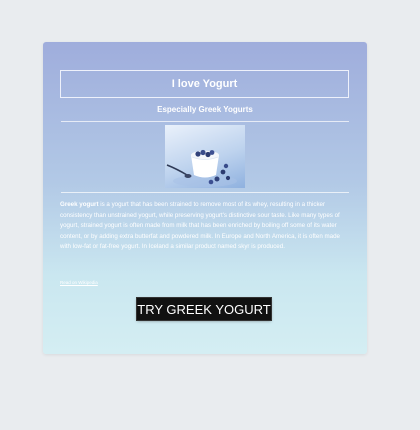 The image size is (420, 430). What do you see at coordinates (79, 282) in the screenshot?
I see `source-link: Read on Wikipedia` at bounding box center [79, 282].